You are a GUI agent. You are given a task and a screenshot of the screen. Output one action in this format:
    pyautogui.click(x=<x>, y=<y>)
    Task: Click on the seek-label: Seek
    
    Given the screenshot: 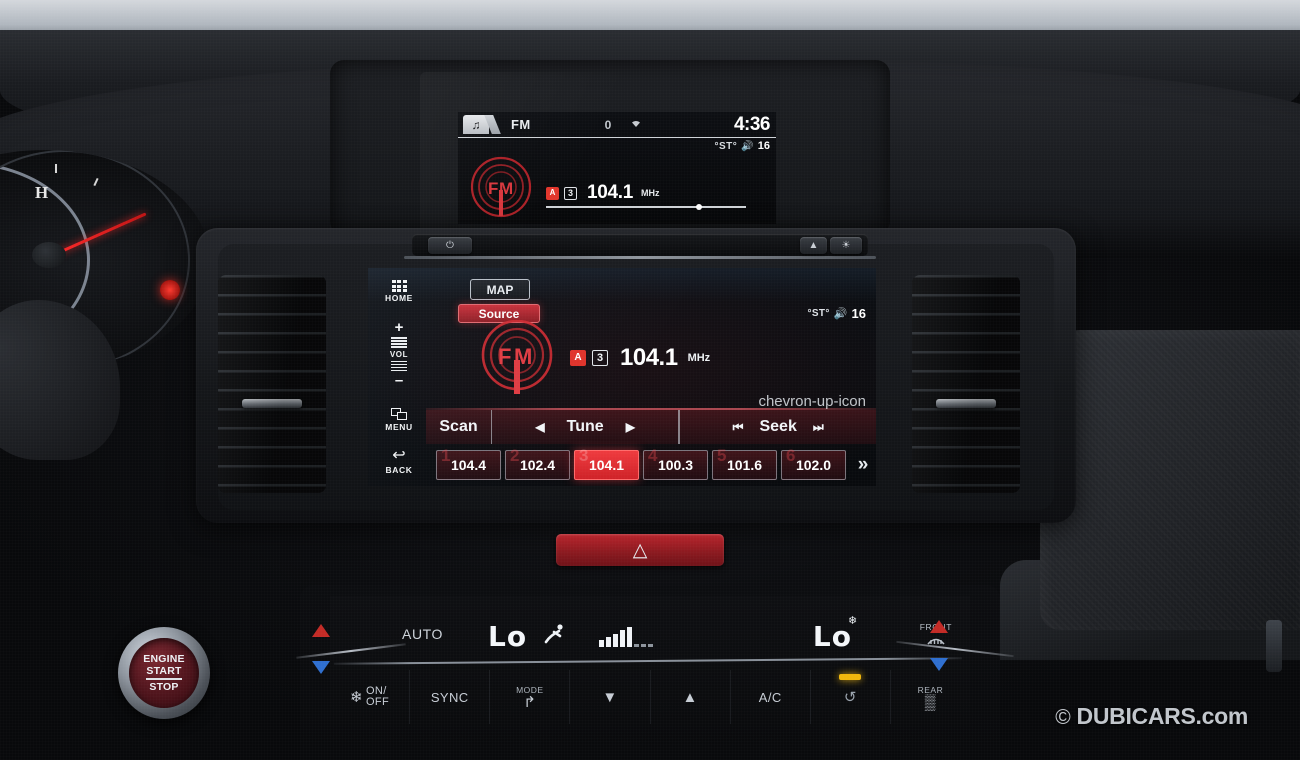 What is the action you would take?
    pyautogui.click(x=778, y=426)
    